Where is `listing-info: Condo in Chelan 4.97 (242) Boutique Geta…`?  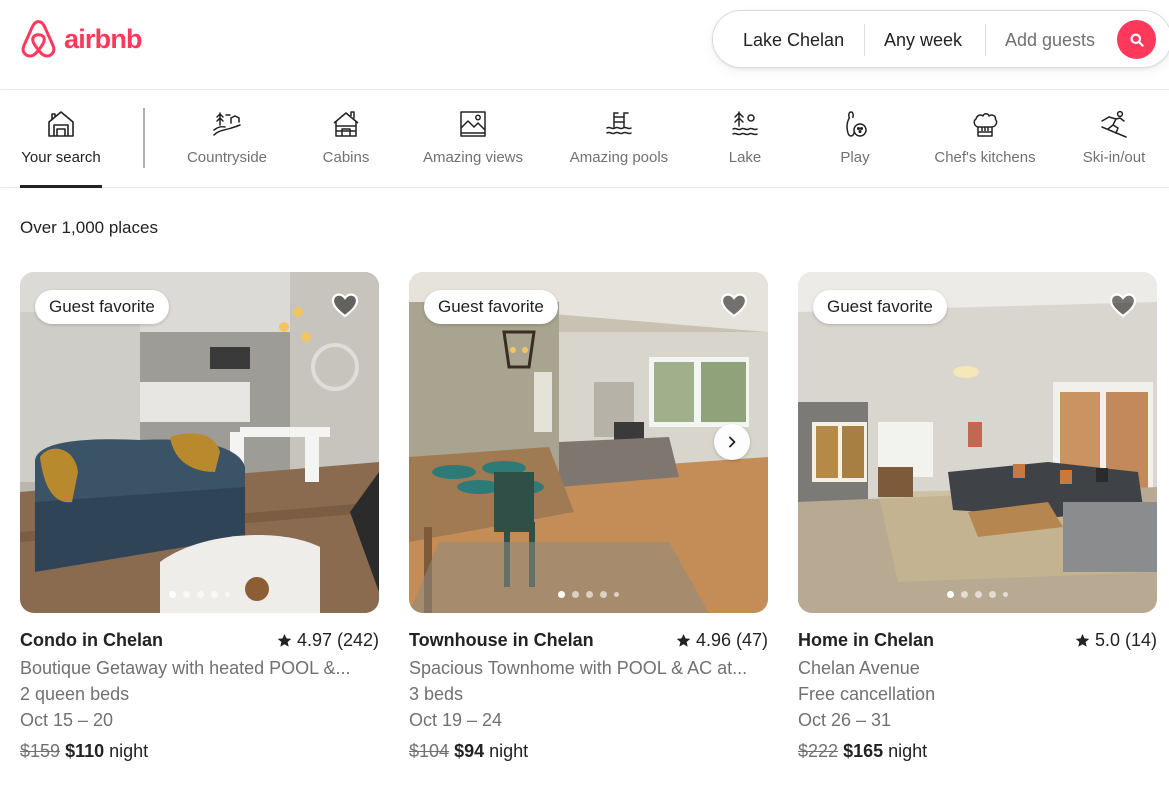 listing-info: Condo in Chelan 4.97 (242) Boutique Geta… is located at coordinates (199, 696).